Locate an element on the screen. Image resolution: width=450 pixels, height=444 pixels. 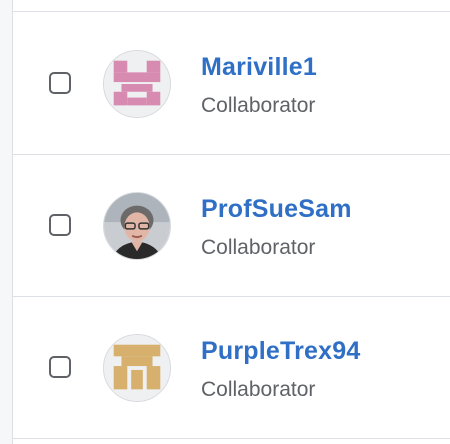
profile-photo-icon is located at coordinates (137, 226).